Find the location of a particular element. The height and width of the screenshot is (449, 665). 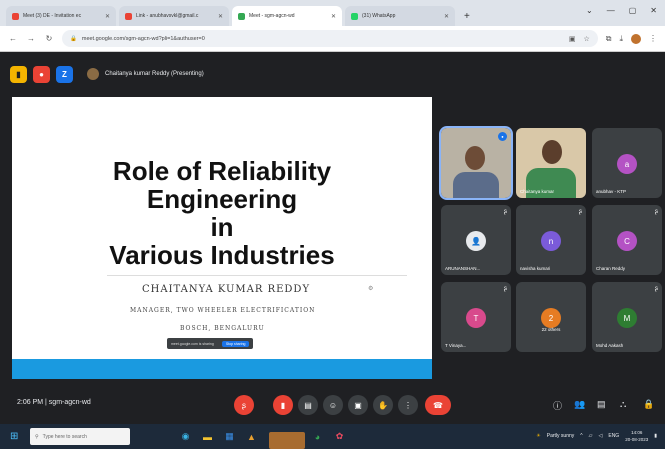

browser-tab-4: (31) WhatsApp ✕ is located at coordinates (400, 16).